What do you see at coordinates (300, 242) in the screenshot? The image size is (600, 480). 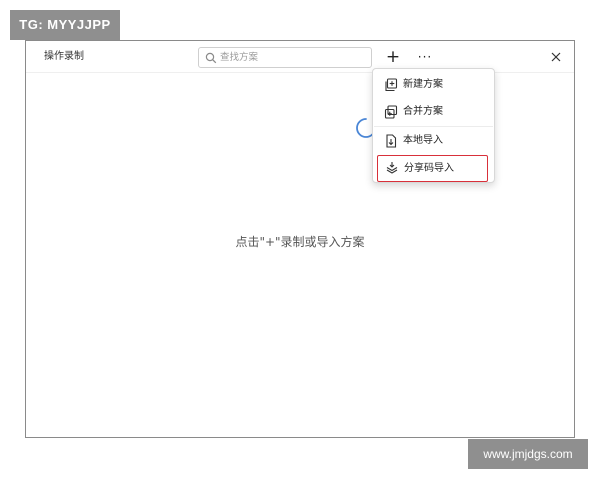 I see `empty-state-message: 点击"+"录制或导入方案` at bounding box center [300, 242].